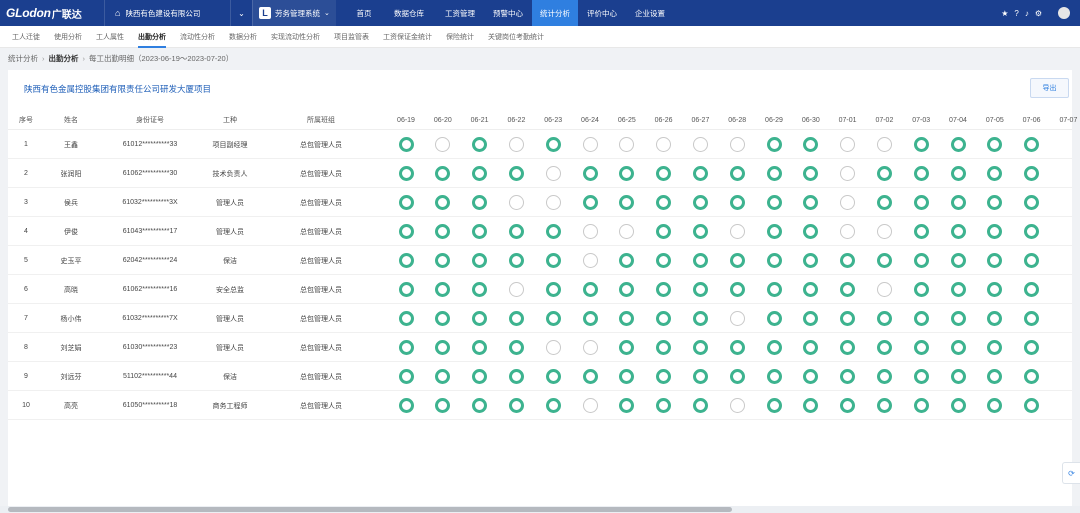 This screenshot has height=513, width=1080. Describe the element at coordinates (540, 347) in the screenshot. I see `table-row: 8 刘芝娟 61030**********23 管理人员 总包管理人员` at that location.